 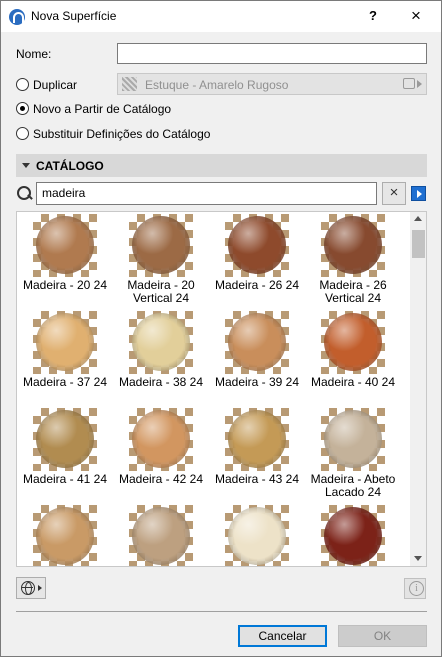 What do you see at coordinates (161, 479) in the screenshot?
I see `catalog-item-label: Madeira - 42 24` at bounding box center [161, 479].